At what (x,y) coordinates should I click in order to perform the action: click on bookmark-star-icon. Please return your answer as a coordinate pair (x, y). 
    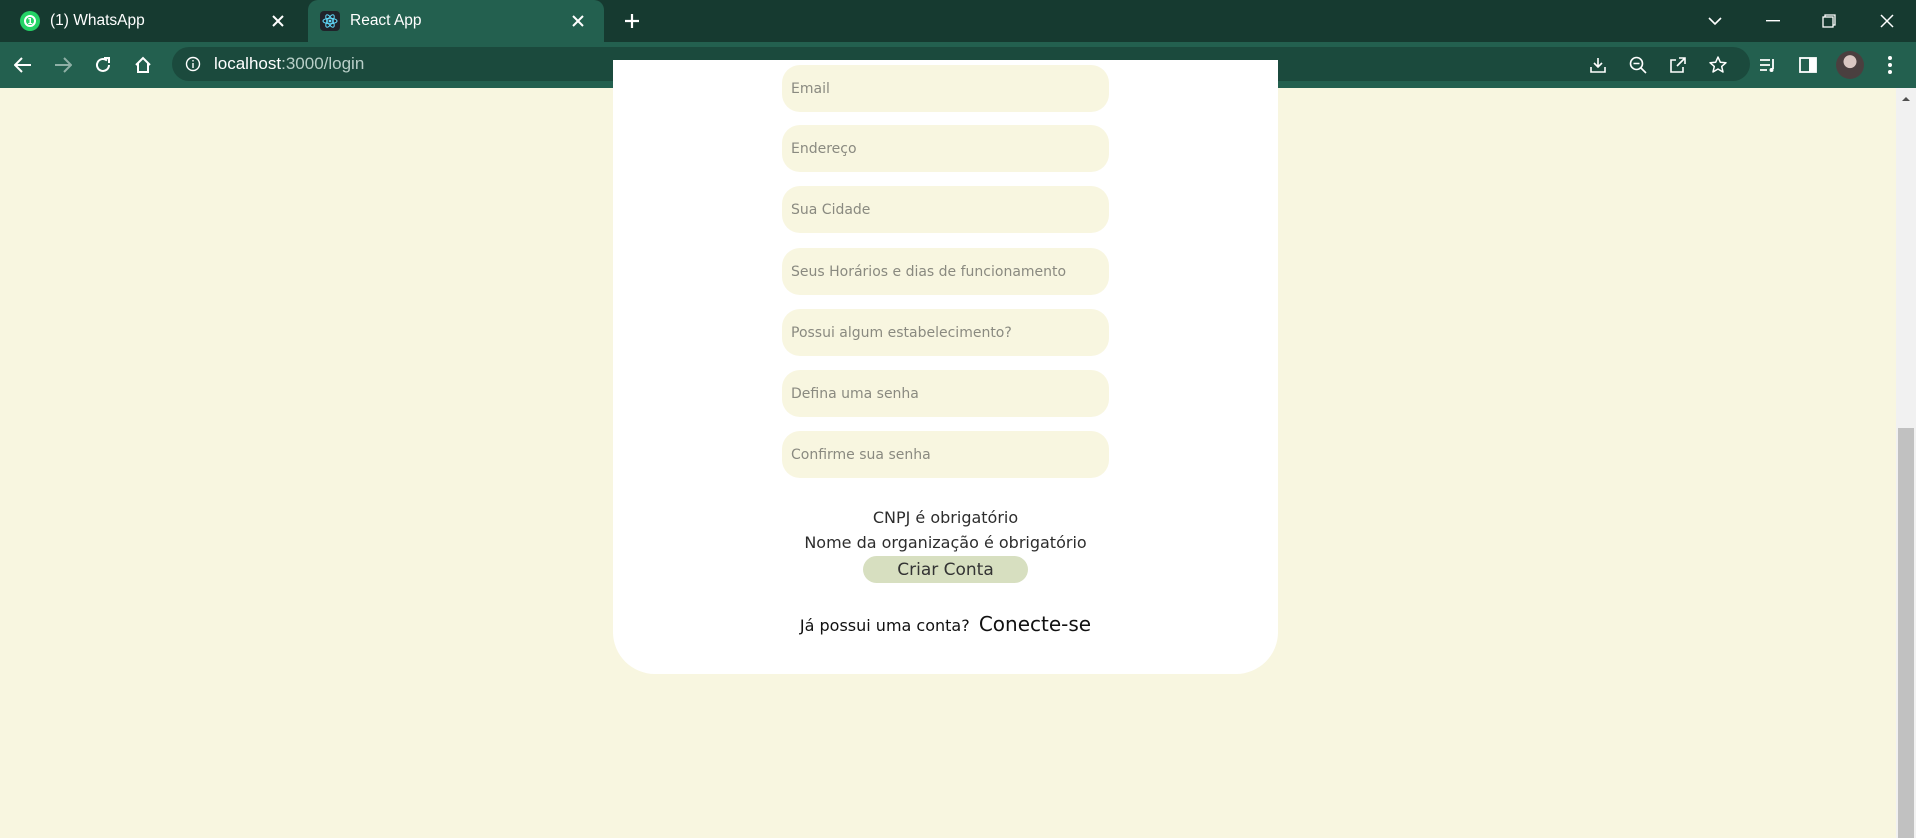
    Looking at the image, I should click on (1718, 65).